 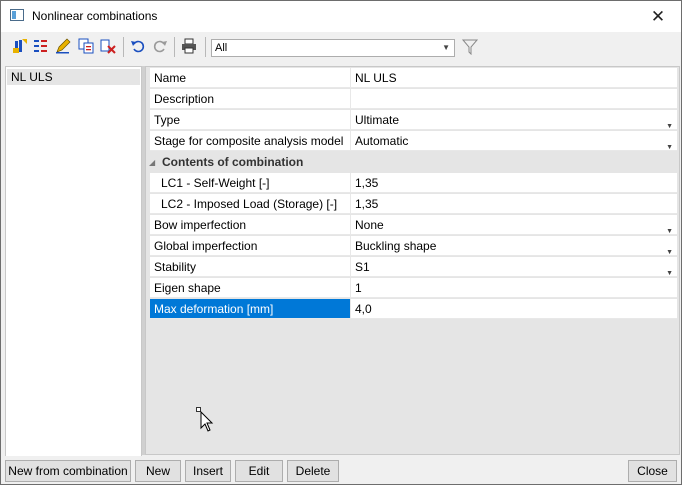 I want to click on undo-icon, so click(x=138, y=46).